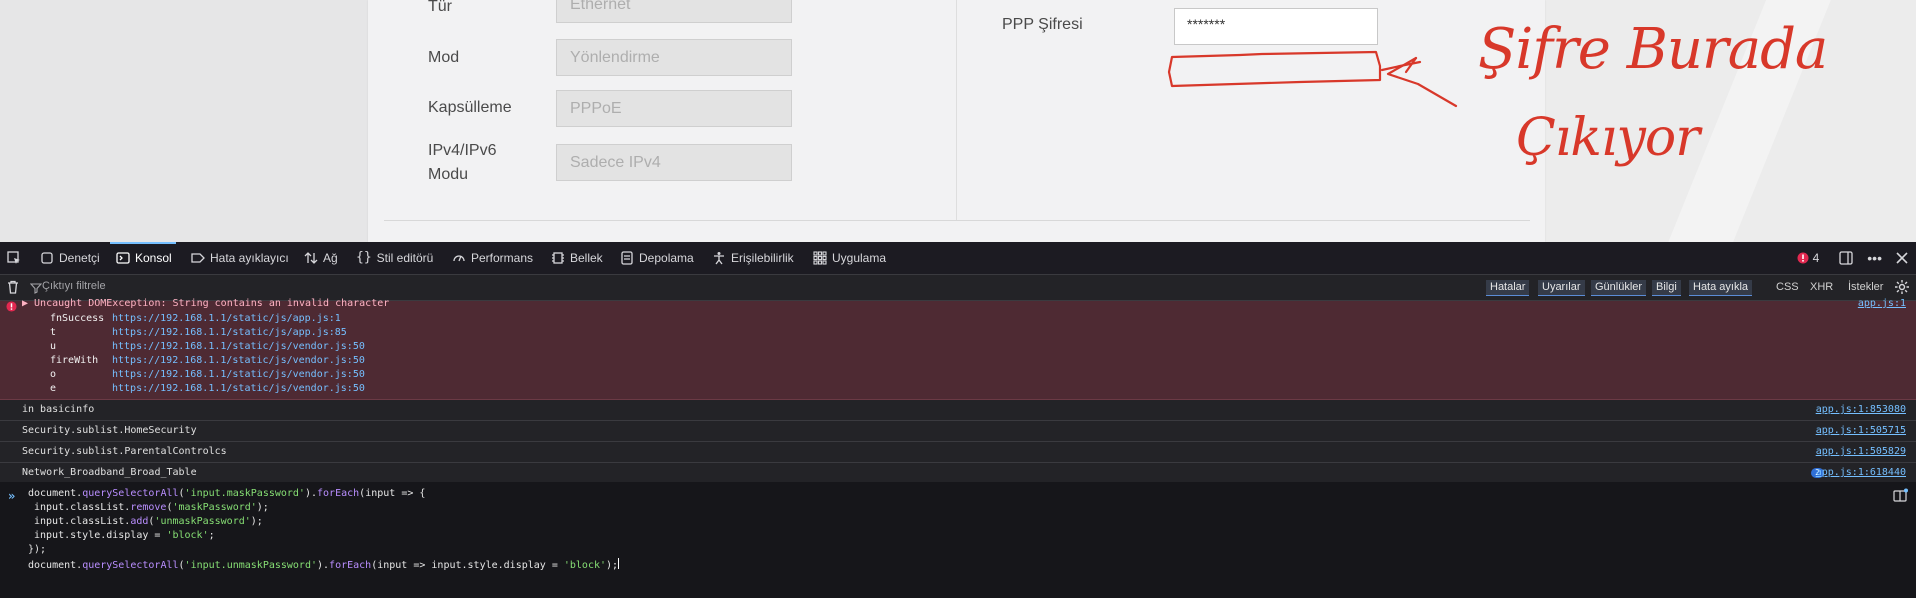 This screenshot has width=1916, height=598. What do you see at coordinates (444, 57) in the screenshot?
I see `mode-label: Mod` at bounding box center [444, 57].